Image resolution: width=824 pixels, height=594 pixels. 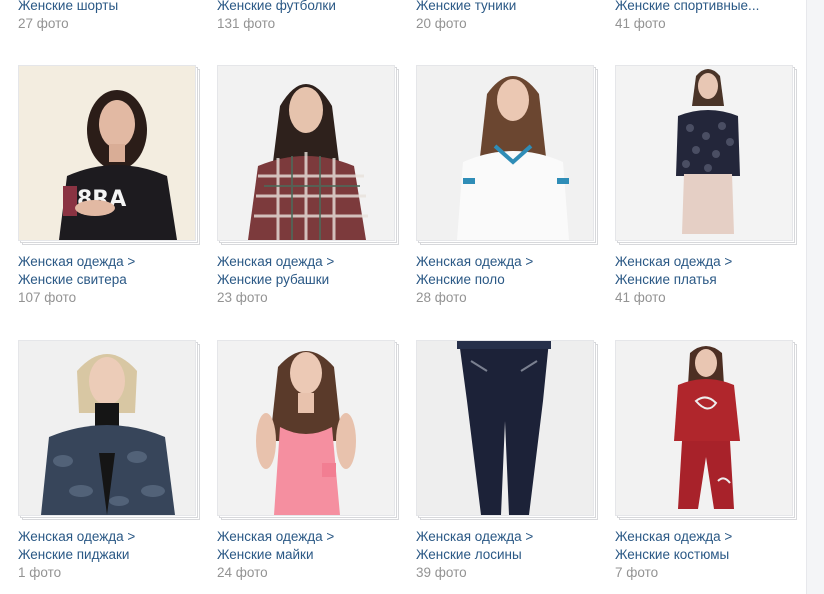 I want to click on album-item: Женская одежда > Женские поло 28 фото, so click(x=508, y=186).